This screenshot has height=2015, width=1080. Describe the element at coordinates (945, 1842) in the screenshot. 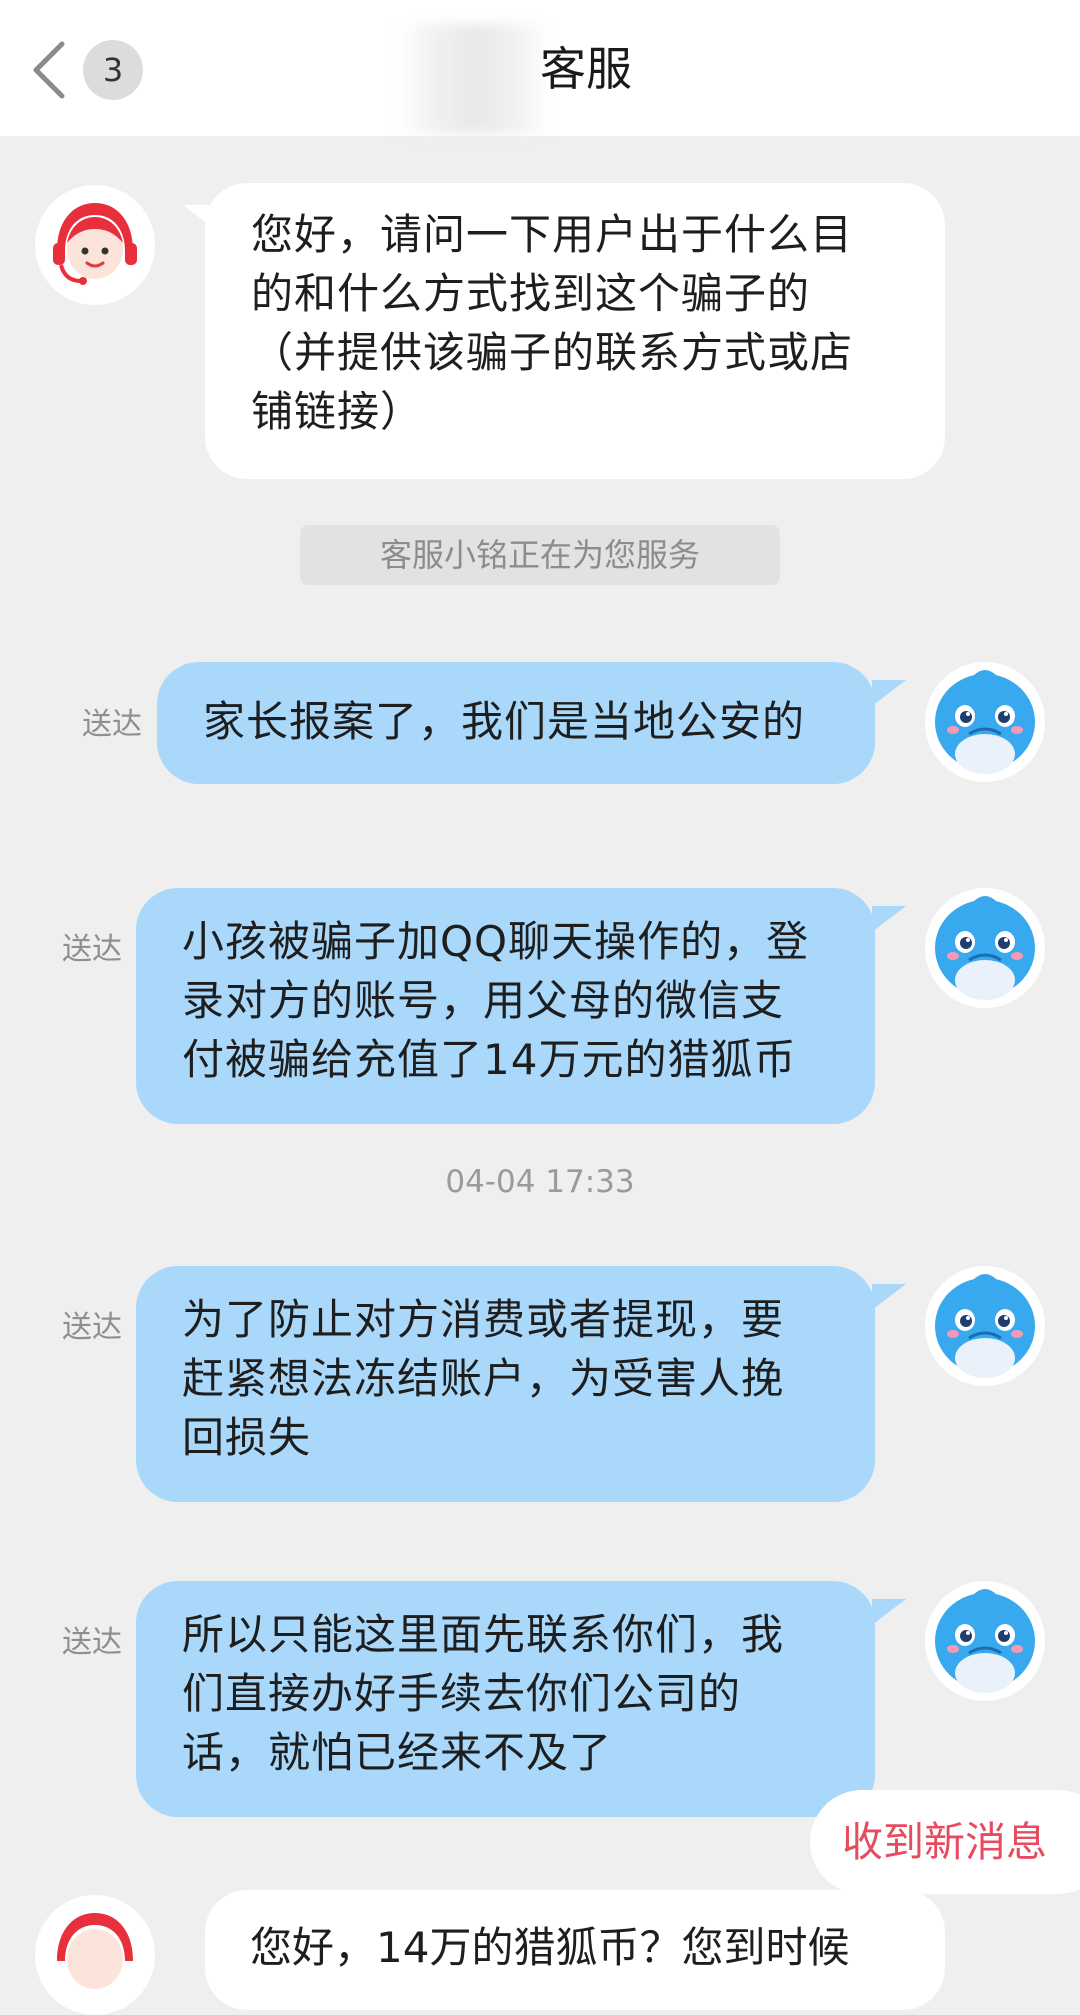

I see `new-message-button: 收到新消息` at that location.